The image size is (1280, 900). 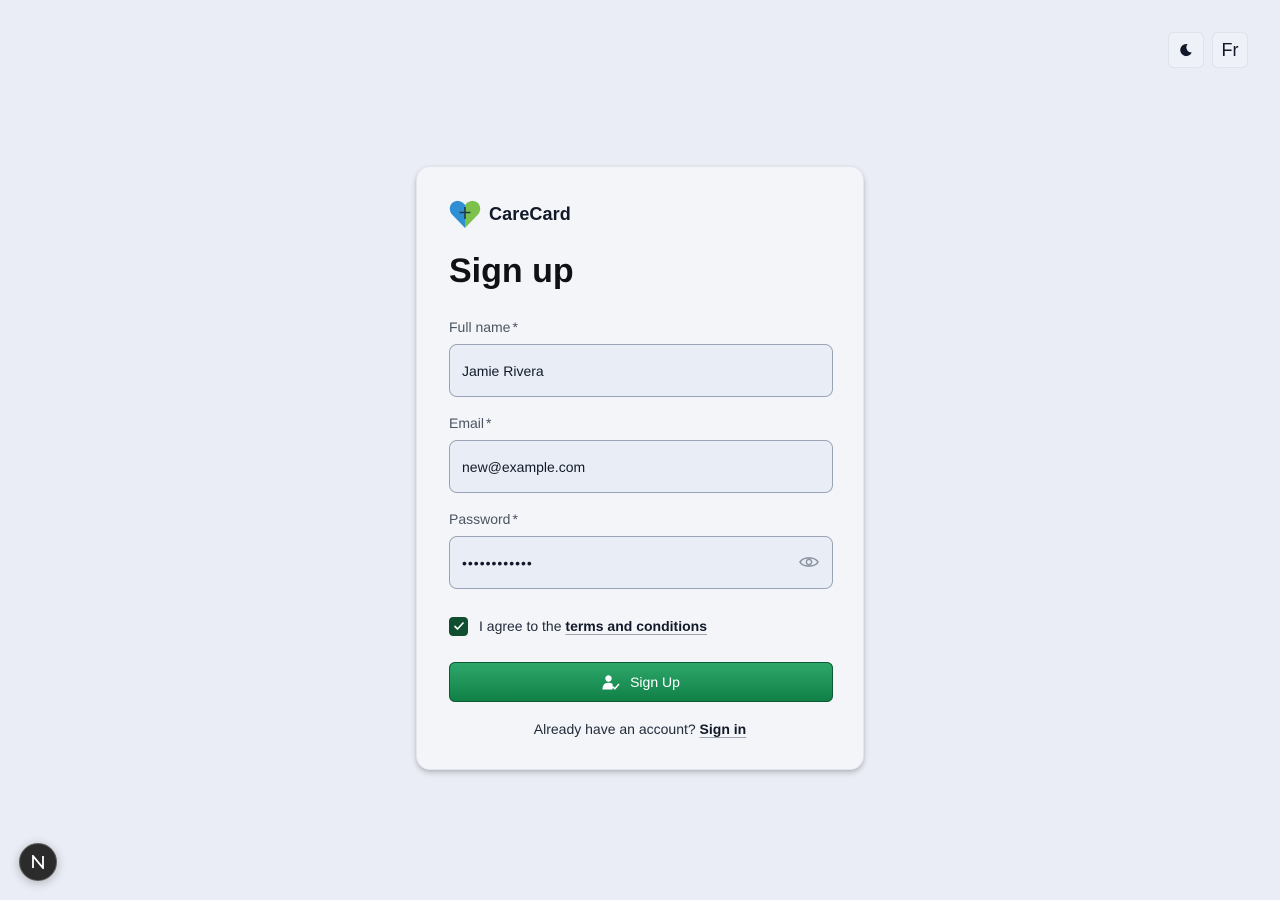 What do you see at coordinates (640, 214) in the screenshot?
I see `brand: CareCard` at bounding box center [640, 214].